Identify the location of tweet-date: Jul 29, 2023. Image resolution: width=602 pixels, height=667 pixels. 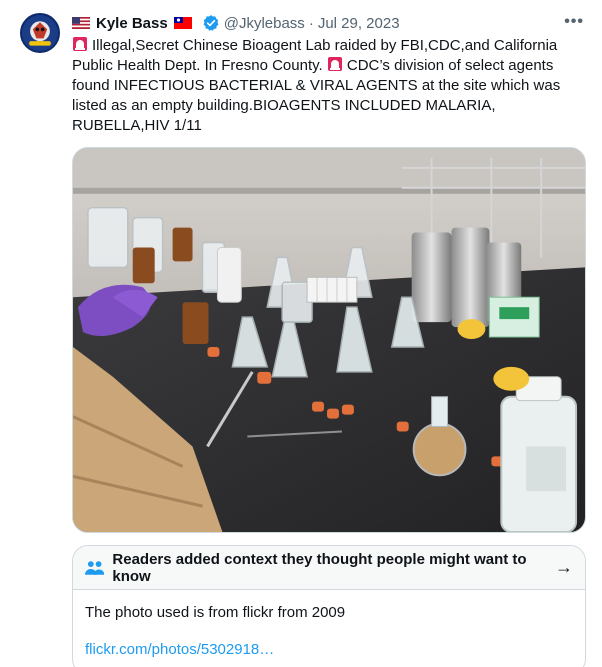
(359, 23).